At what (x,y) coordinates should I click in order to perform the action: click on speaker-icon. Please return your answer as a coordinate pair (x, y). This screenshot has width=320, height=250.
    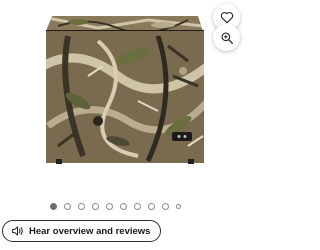
    Looking at the image, I should click on (17, 231).